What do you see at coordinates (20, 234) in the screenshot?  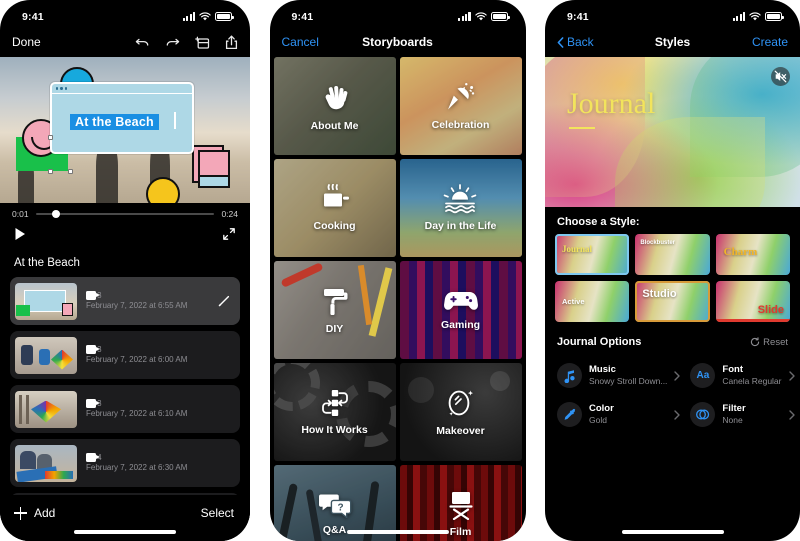 I see `play-icon` at bounding box center [20, 234].